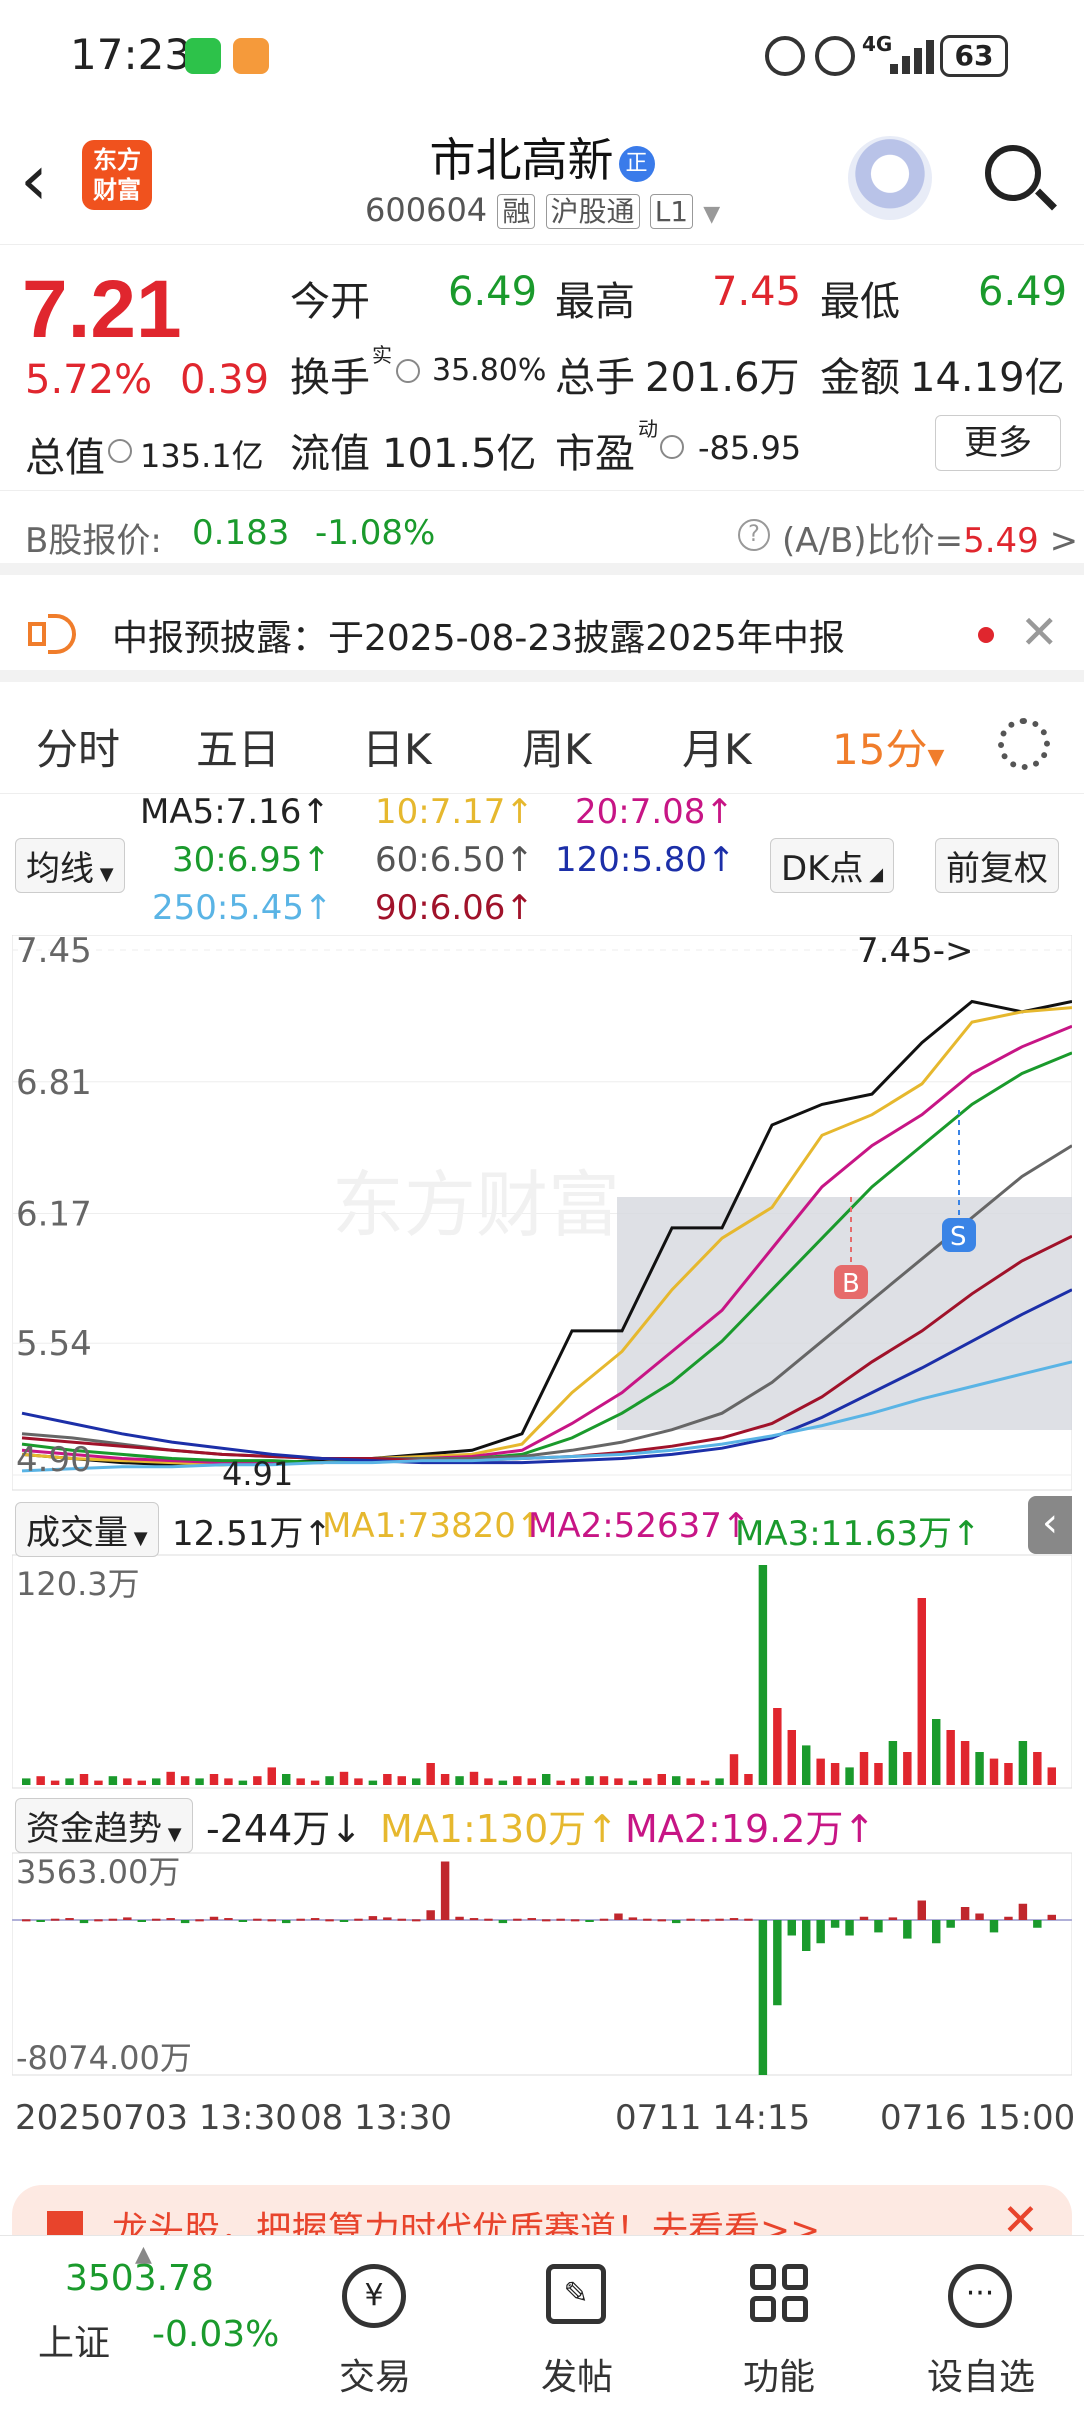 The height and width of the screenshot is (2412, 1084). I want to click on x-label-4: 0716 15:00, so click(978, 2118).